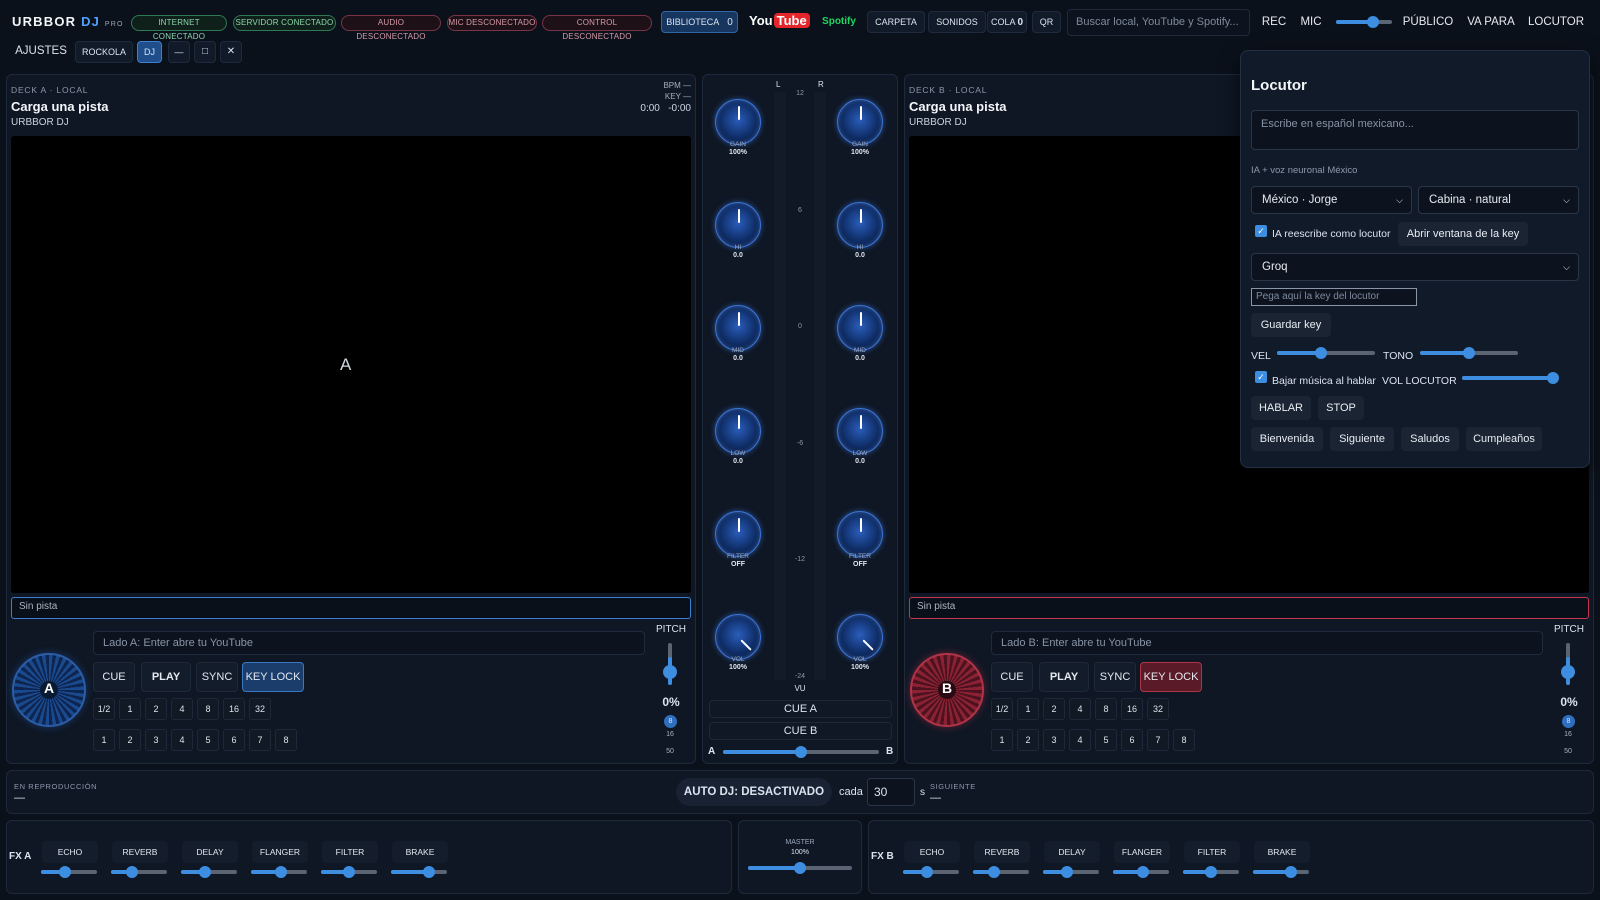  Describe the element at coordinates (1106, 709) in the screenshot. I see `deck-b-loop-button: 8` at that location.